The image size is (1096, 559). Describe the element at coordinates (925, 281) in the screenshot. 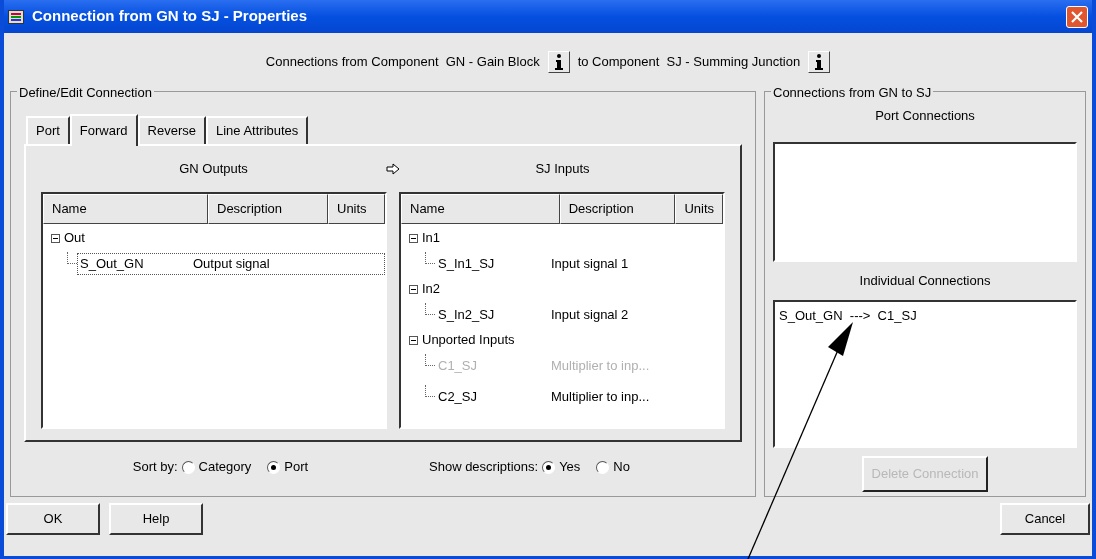

I see `section-title: Individual Connections` at that location.